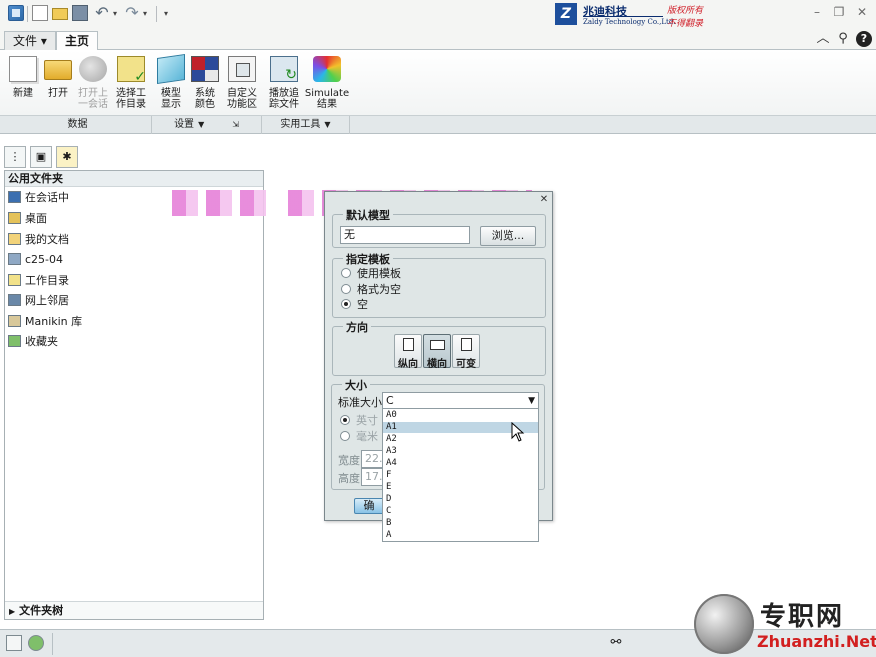 The width and height of the screenshot is (876, 657). I want to click on variable-page-icon, so click(466, 344).